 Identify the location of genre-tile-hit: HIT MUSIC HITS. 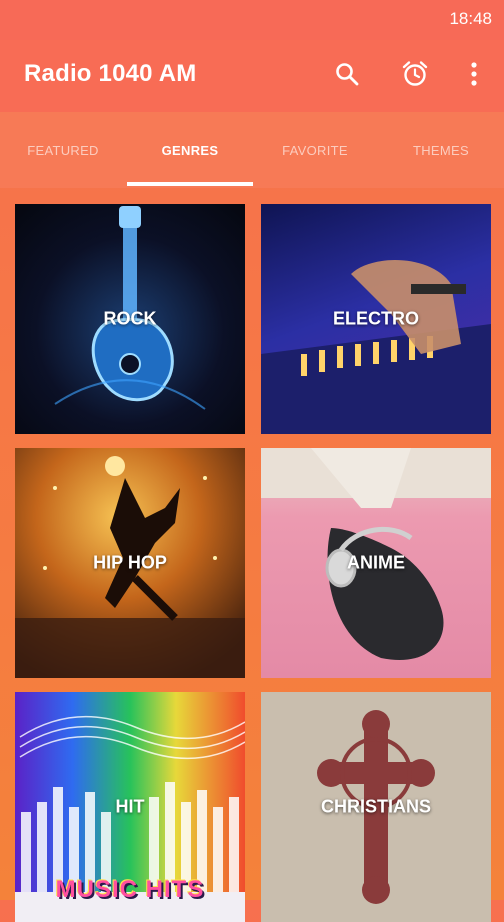
(130, 807).